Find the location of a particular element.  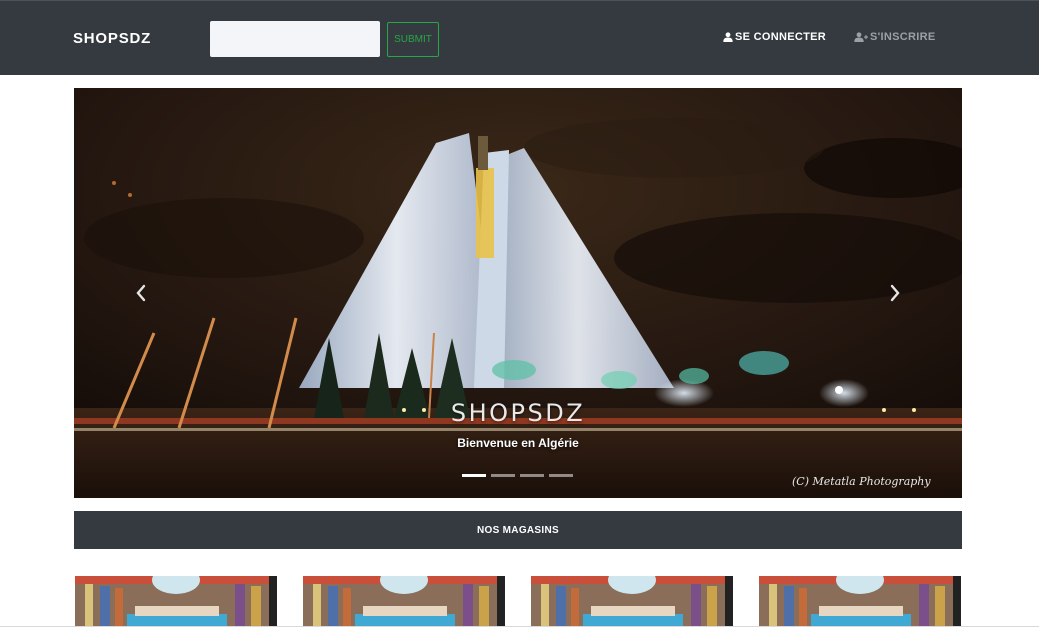

carousel-prev-button is located at coordinates (141, 293).